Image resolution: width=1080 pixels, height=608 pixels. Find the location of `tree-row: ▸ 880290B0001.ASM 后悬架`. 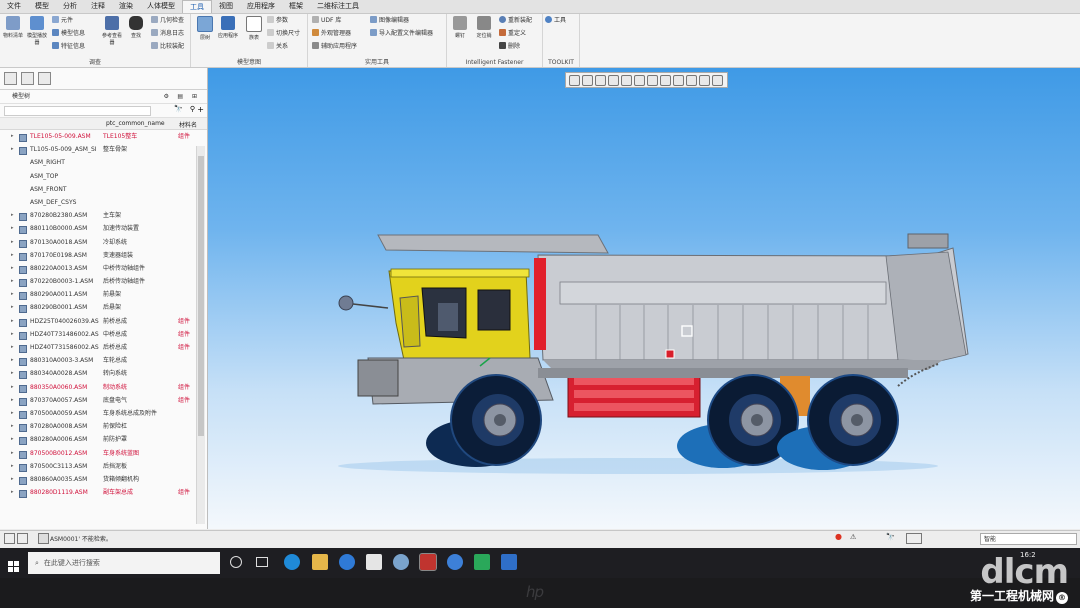

tree-row: ▸ 880290B0001.ASM 后悬架 is located at coordinates (103, 307).